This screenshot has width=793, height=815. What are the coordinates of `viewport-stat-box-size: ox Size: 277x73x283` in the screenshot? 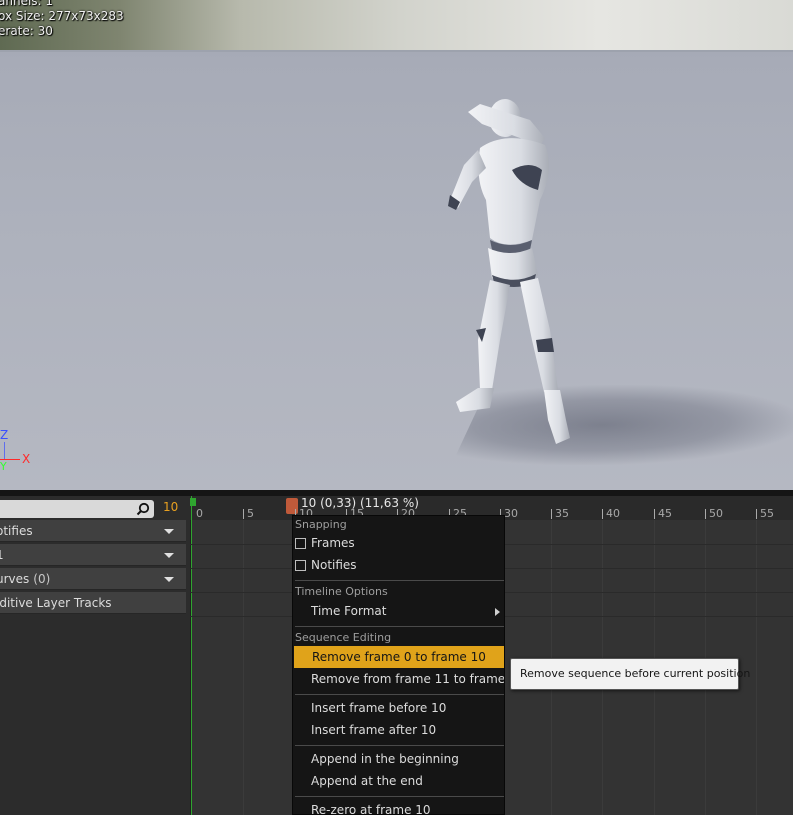 It's located at (62, 16).